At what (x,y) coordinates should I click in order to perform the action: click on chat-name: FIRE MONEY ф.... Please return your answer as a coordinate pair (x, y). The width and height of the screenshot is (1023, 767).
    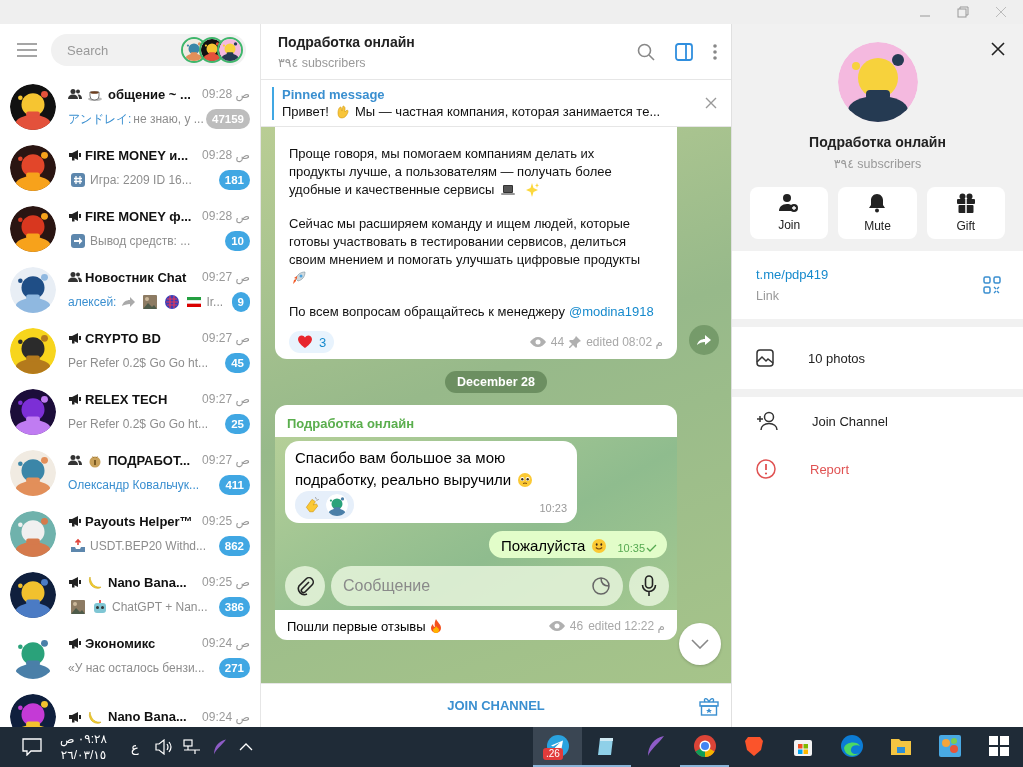
    Looking at the image, I should click on (138, 216).